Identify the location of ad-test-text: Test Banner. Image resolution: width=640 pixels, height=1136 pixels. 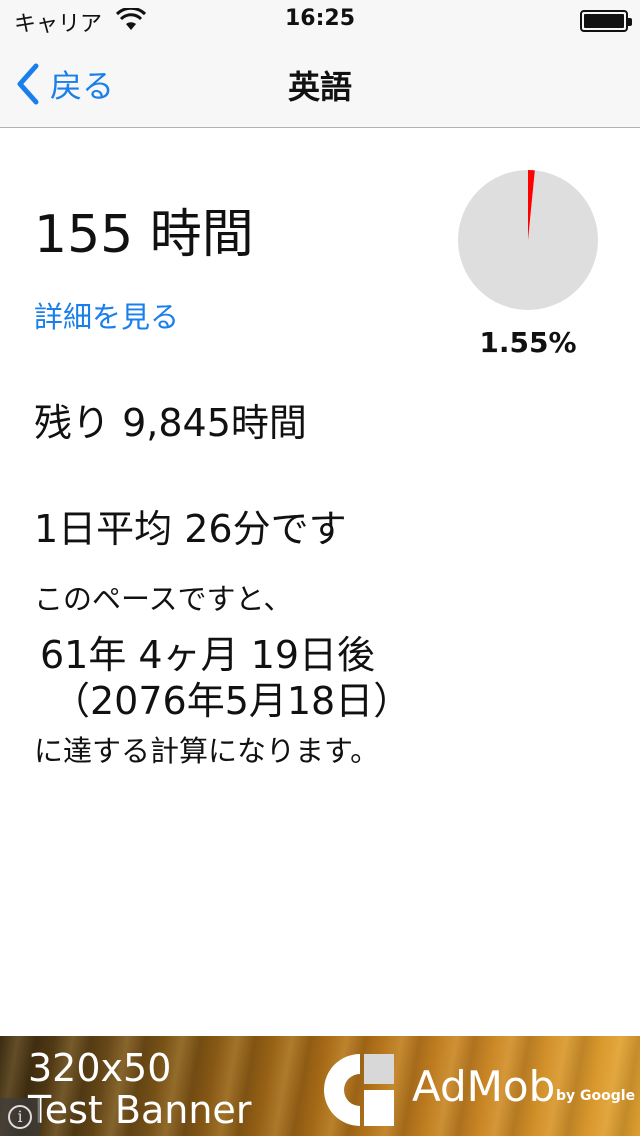
(140, 1110).